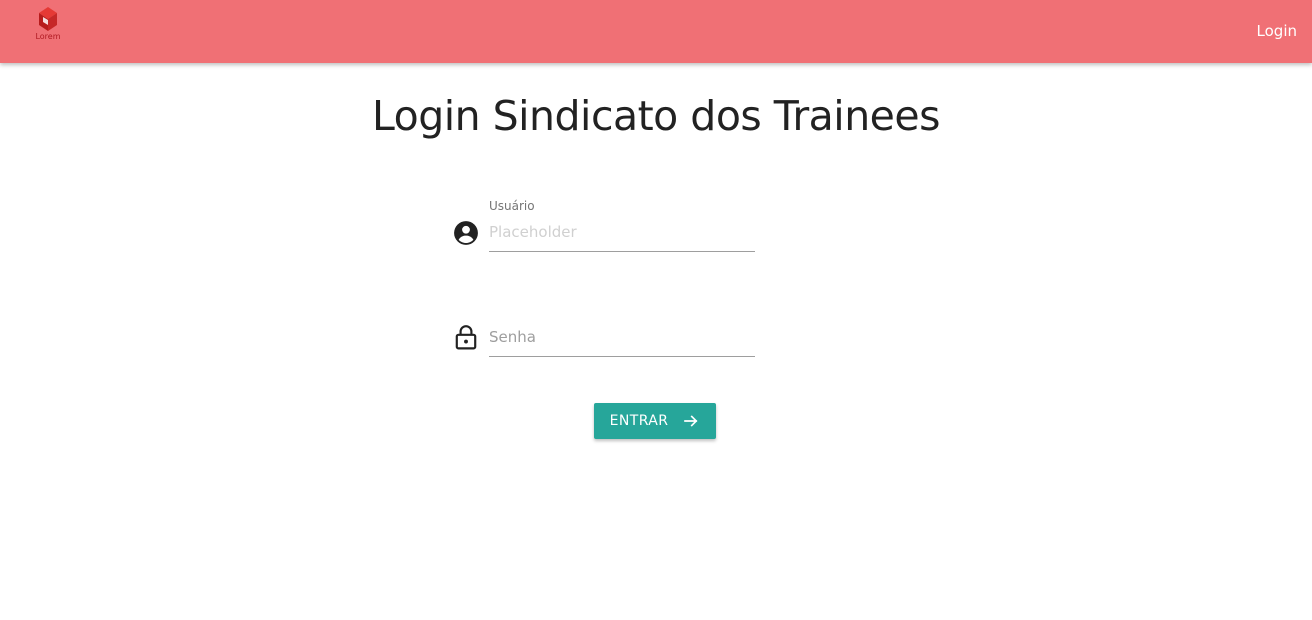  I want to click on password-input, so click(622, 342).